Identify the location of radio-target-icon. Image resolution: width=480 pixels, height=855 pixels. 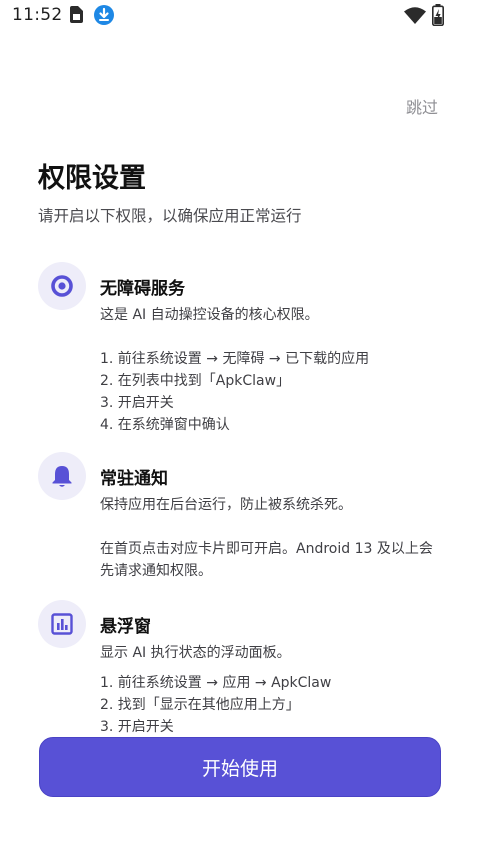
(62, 286).